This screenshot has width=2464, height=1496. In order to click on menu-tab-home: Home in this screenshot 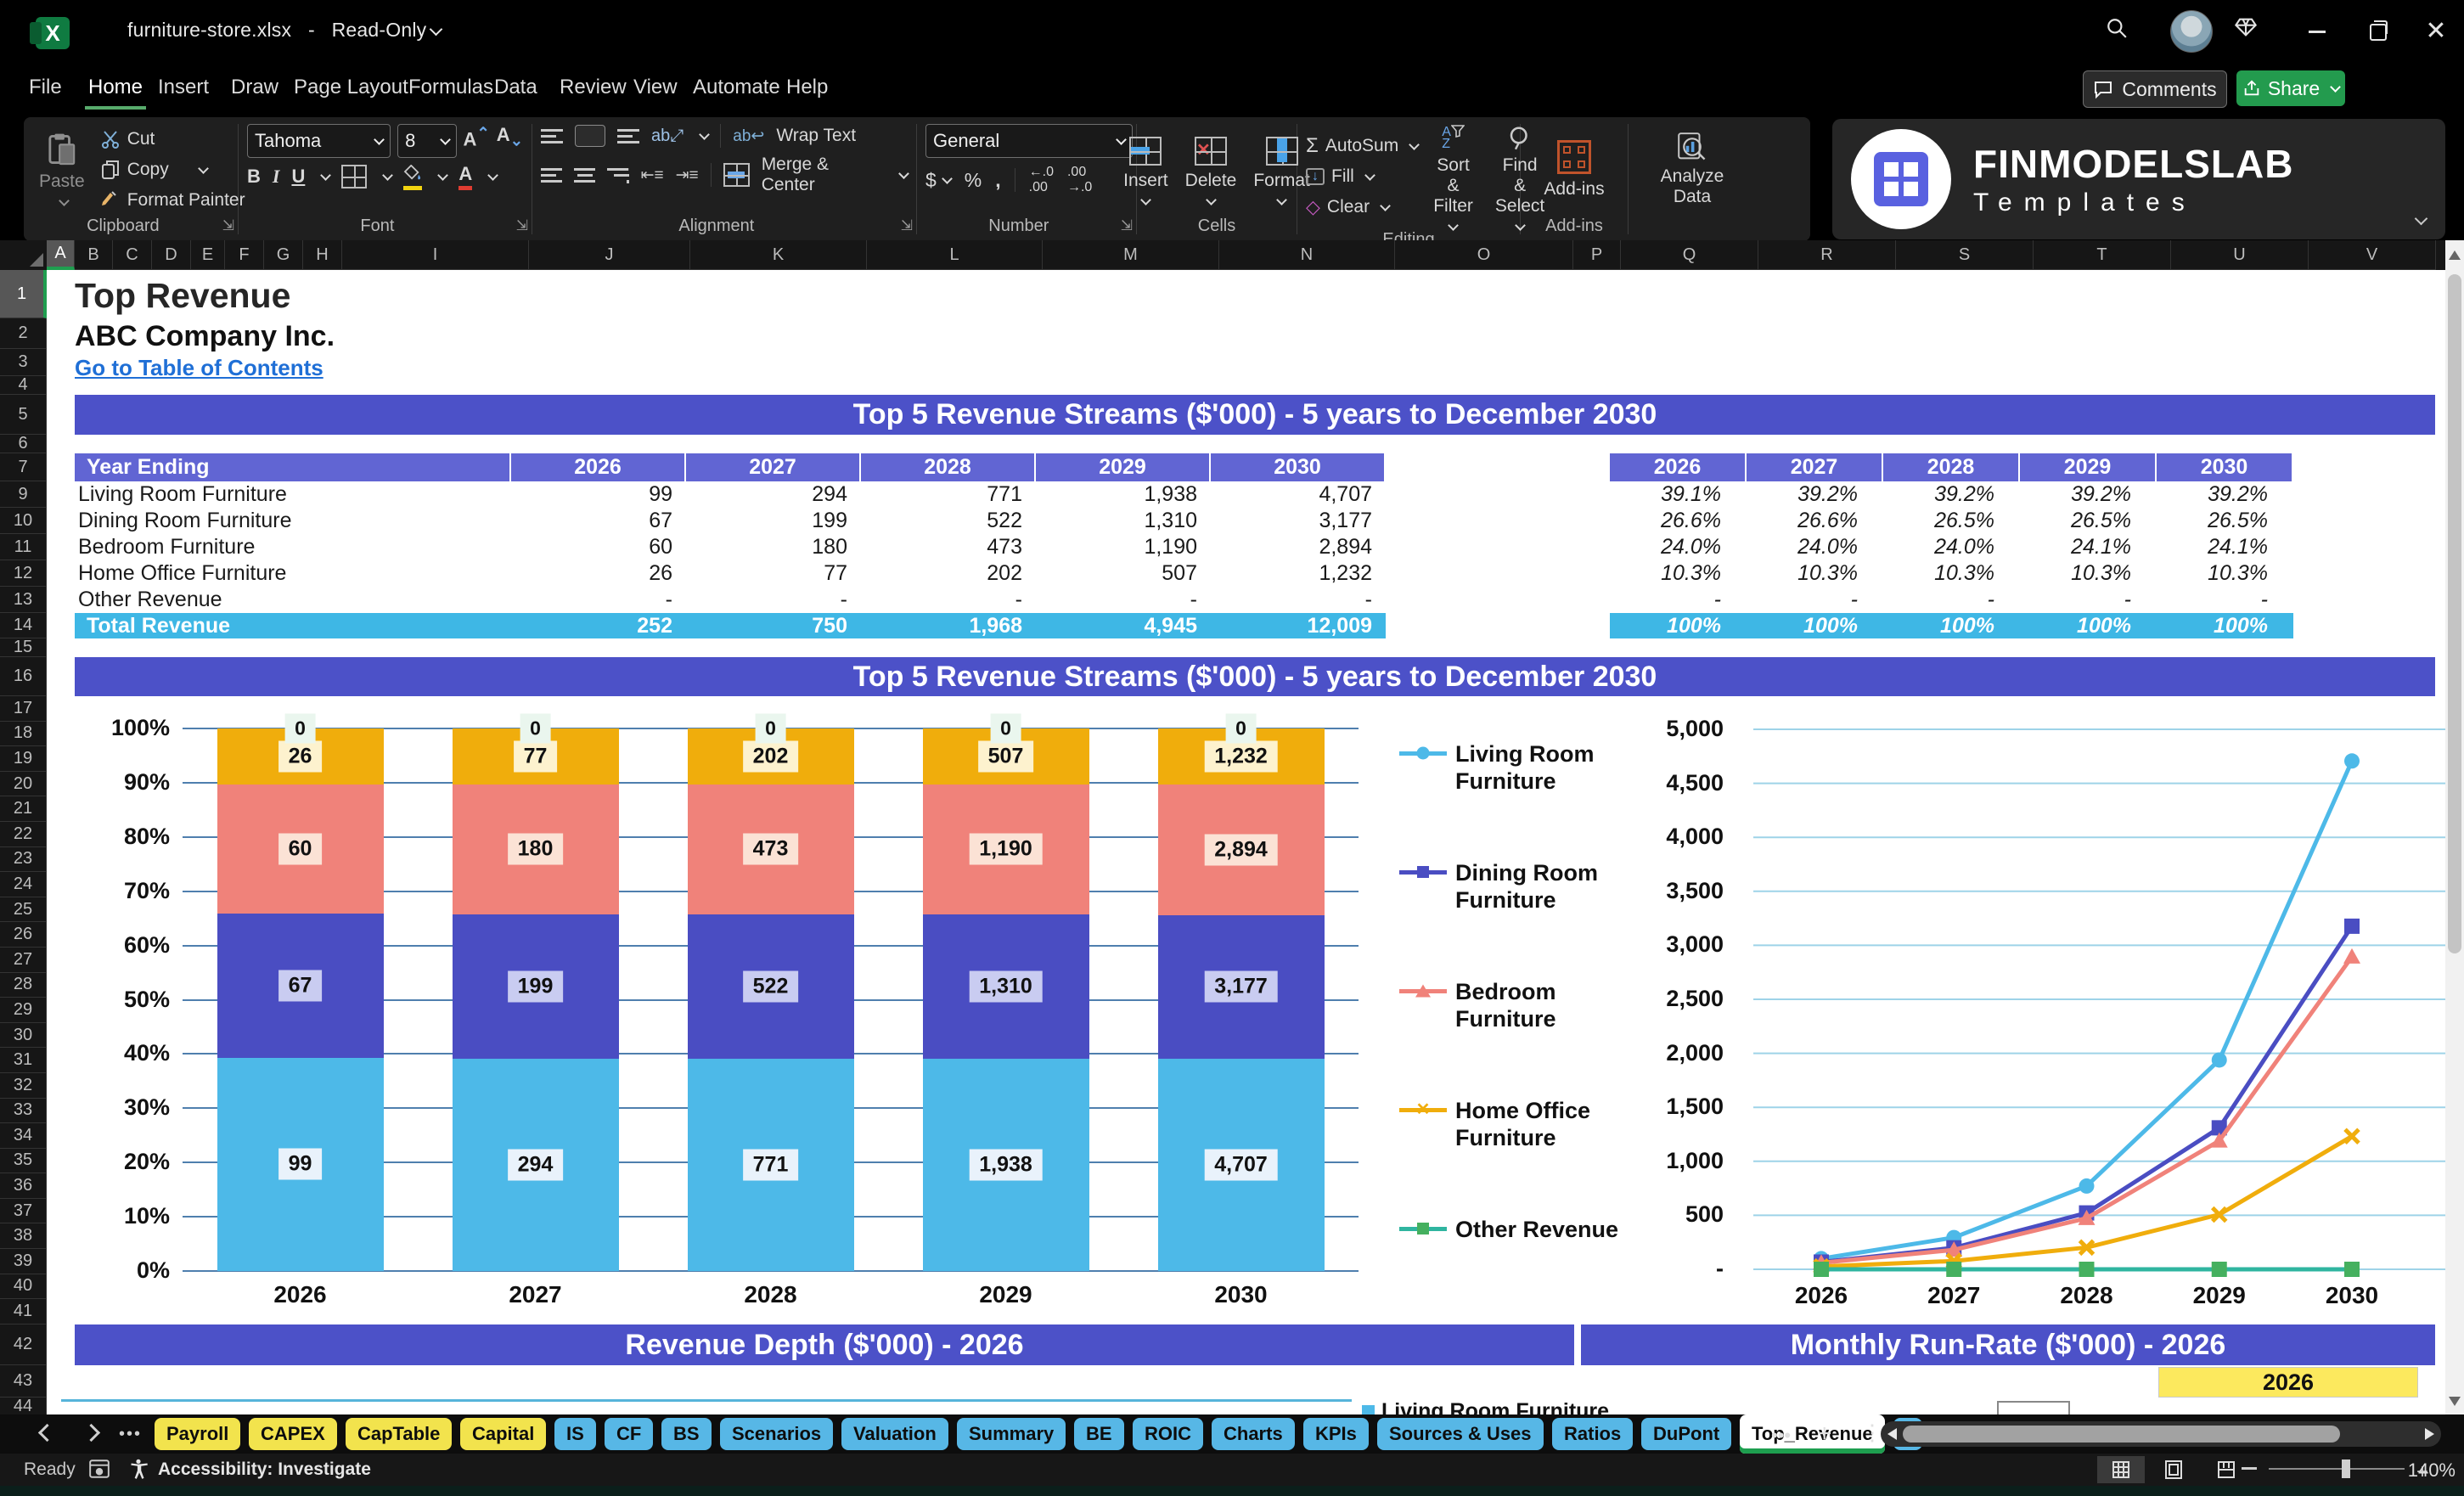, I will do `click(116, 90)`.